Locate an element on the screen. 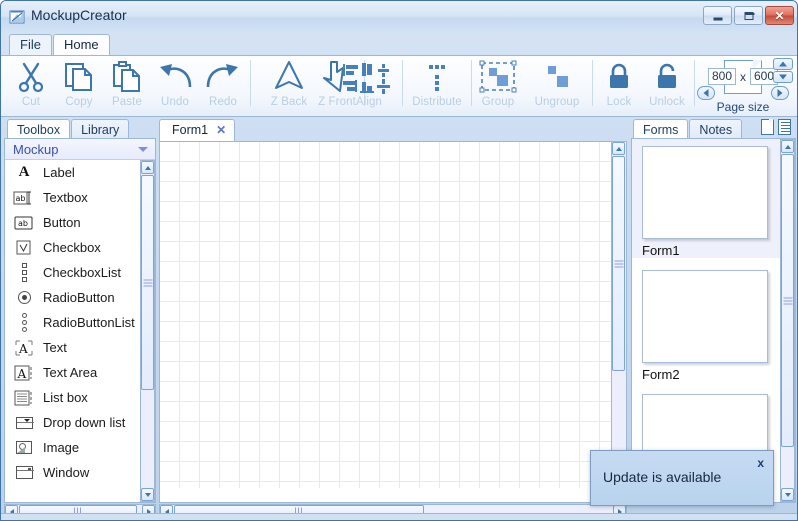 This screenshot has width=798, height=521. form-list-item: Form1 is located at coordinates (706, 198).